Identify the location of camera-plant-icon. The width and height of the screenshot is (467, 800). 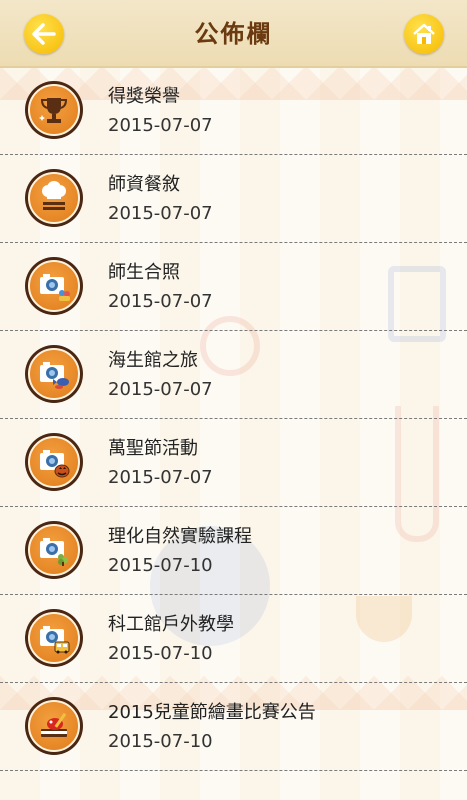
(54, 552).